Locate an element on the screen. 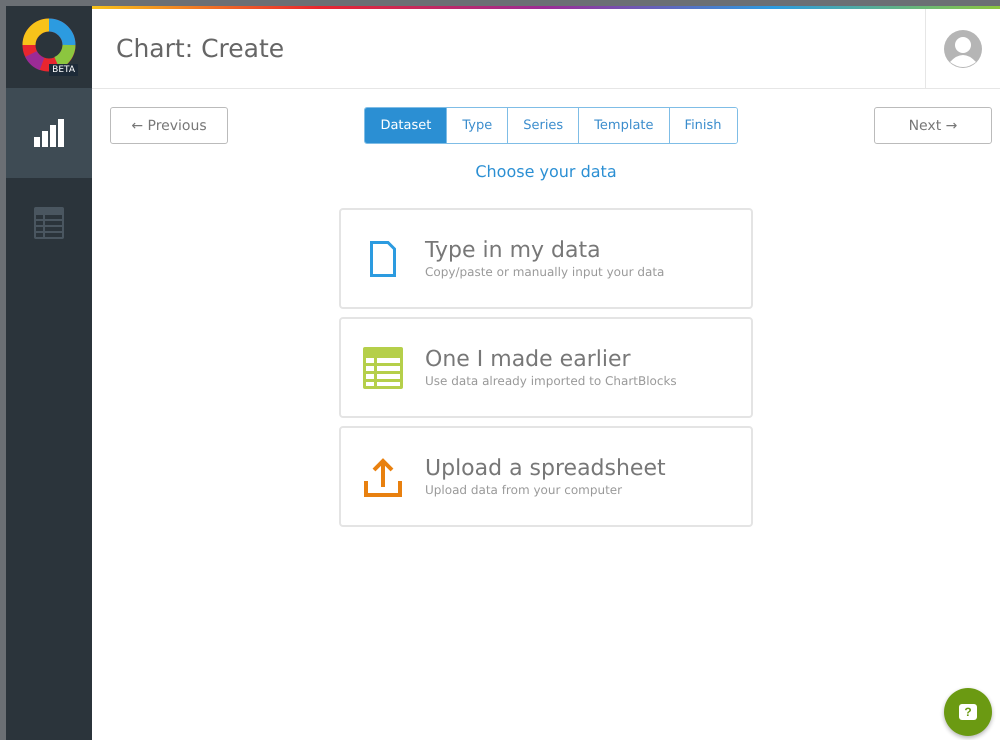 This screenshot has height=740, width=1000. next-button: Next → is located at coordinates (933, 125).